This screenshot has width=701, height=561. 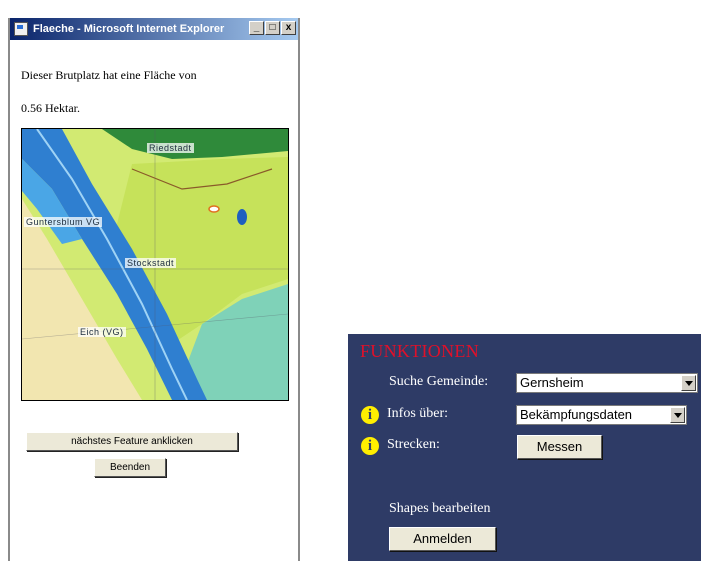 What do you see at coordinates (418, 413) in the screenshot?
I see `info-about-label: Infos über:` at bounding box center [418, 413].